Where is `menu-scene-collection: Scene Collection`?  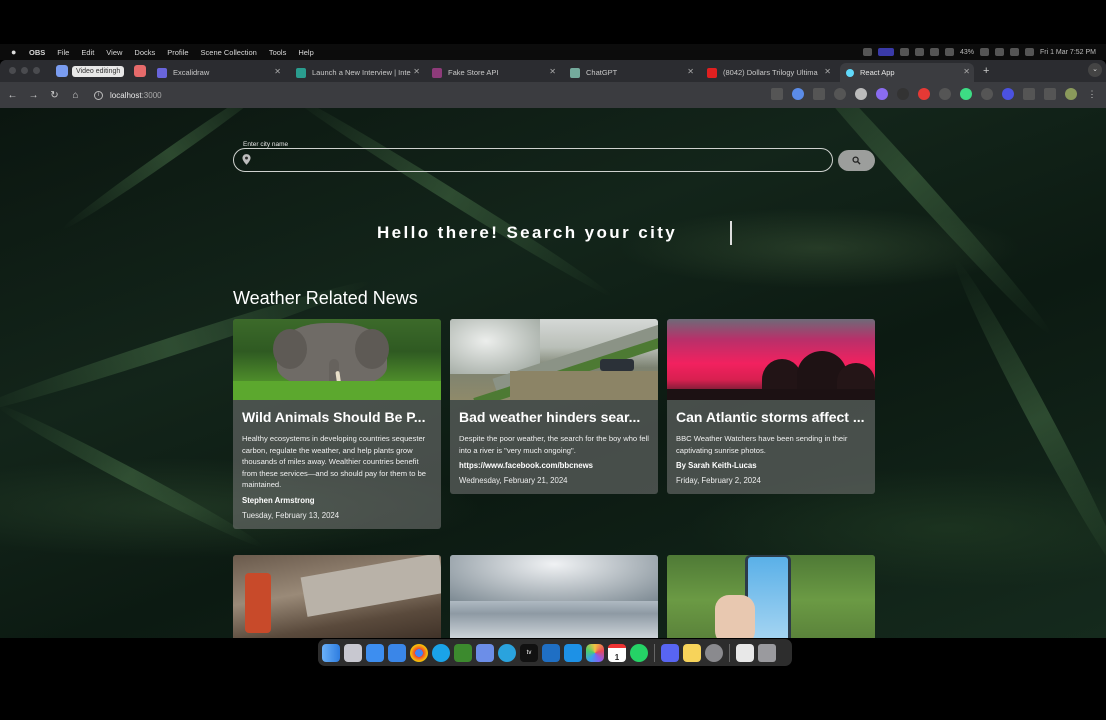
menu-scene-collection: Scene Collection is located at coordinates (229, 52).